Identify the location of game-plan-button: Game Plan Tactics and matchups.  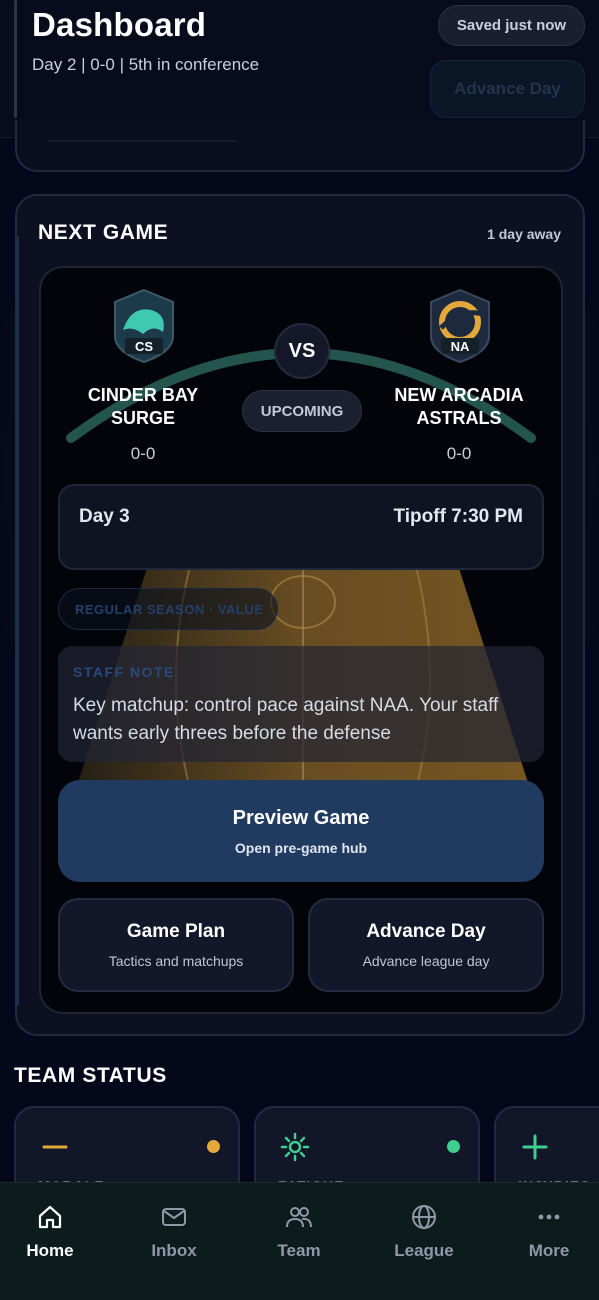
(176, 945).